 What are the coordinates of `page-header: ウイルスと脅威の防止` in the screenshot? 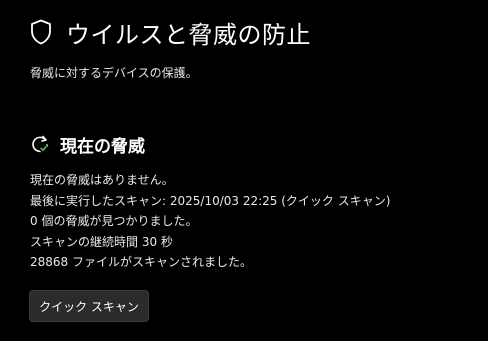 It's located at (170, 32).